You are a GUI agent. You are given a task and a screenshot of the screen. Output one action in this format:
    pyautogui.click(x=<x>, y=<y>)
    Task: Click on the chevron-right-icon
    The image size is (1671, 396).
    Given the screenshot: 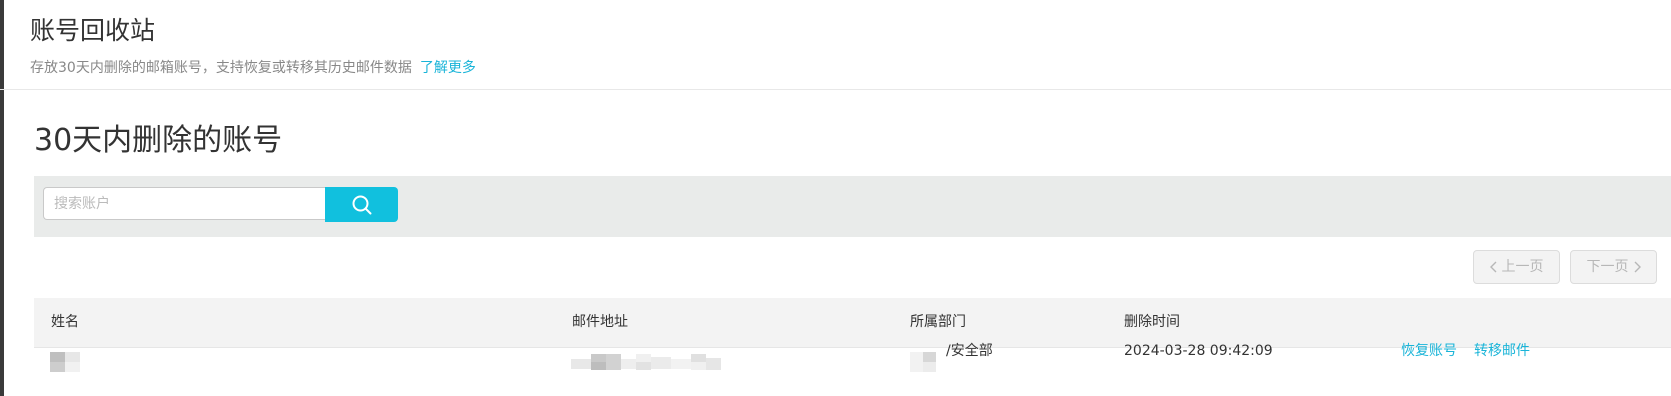 What is the action you would take?
    pyautogui.click(x=1637, y=267)
    